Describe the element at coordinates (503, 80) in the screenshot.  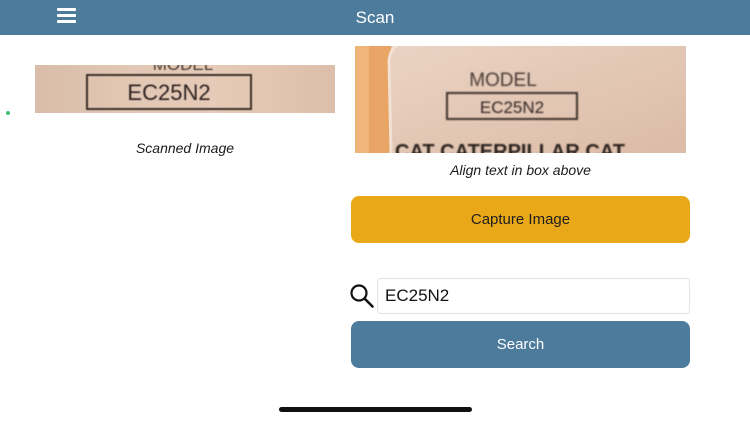
I see `camera-model-label: MODEL` at that location.